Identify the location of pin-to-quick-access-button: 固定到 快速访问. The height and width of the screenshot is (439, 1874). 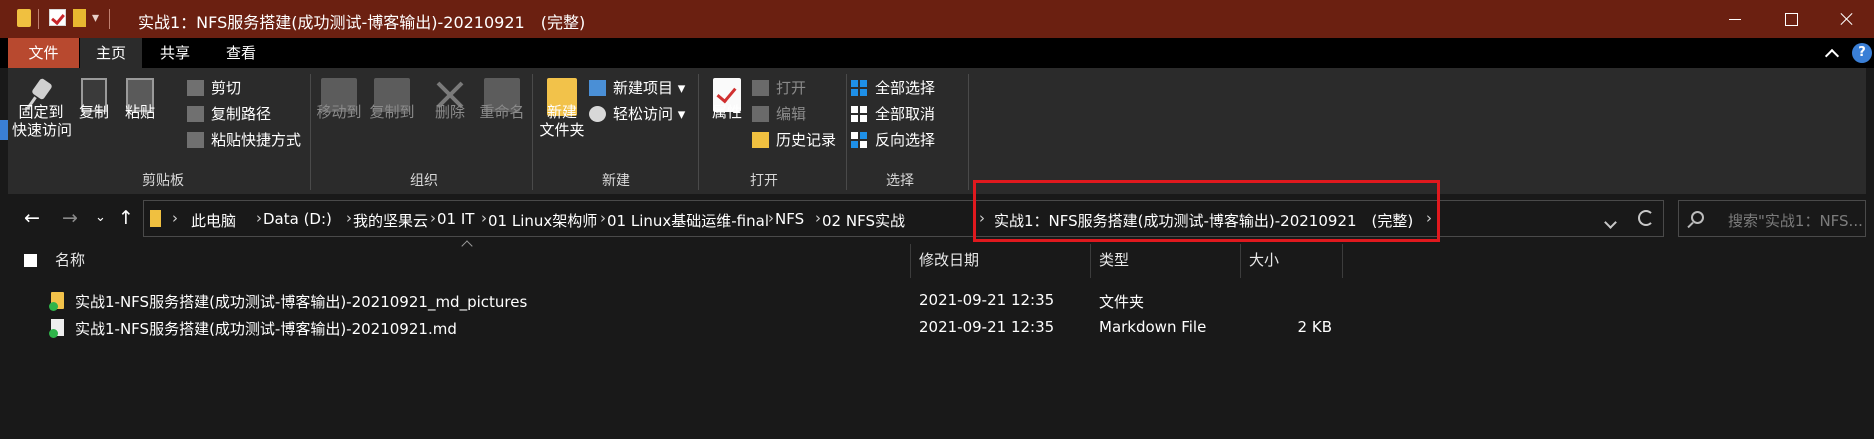
(42, 118).